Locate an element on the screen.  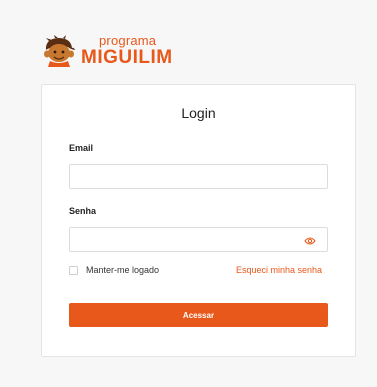
password-input is located at coordinates (198, 239).